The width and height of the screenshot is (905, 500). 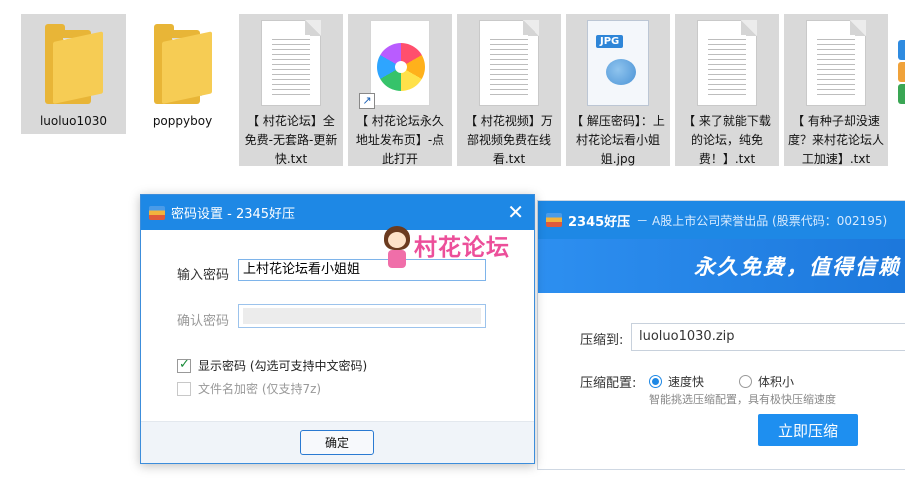 I want to click on dest-path-input: luoluo1030.zip, so click(x=768, y=337).